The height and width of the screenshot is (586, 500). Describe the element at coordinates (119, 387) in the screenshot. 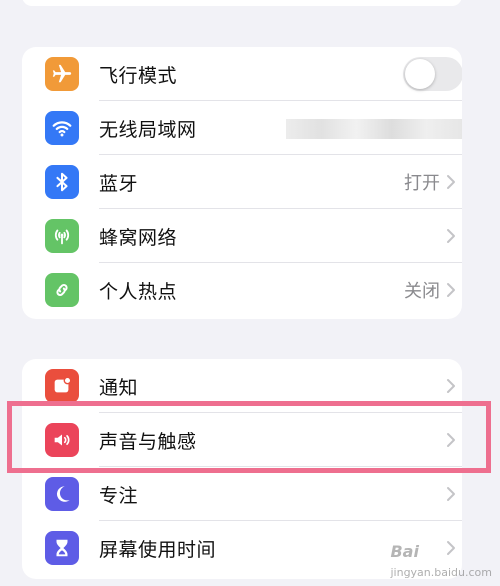

I see `settings-row-label: 通知` at that location.